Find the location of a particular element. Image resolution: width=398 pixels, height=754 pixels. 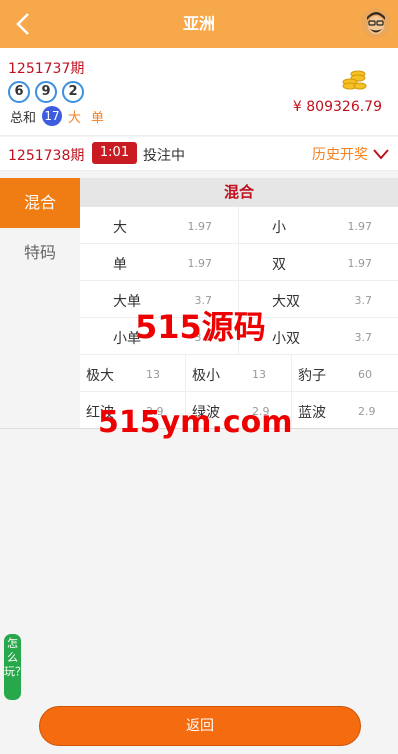

bet-option-odds: 60 is located at coordinates (365, 374).